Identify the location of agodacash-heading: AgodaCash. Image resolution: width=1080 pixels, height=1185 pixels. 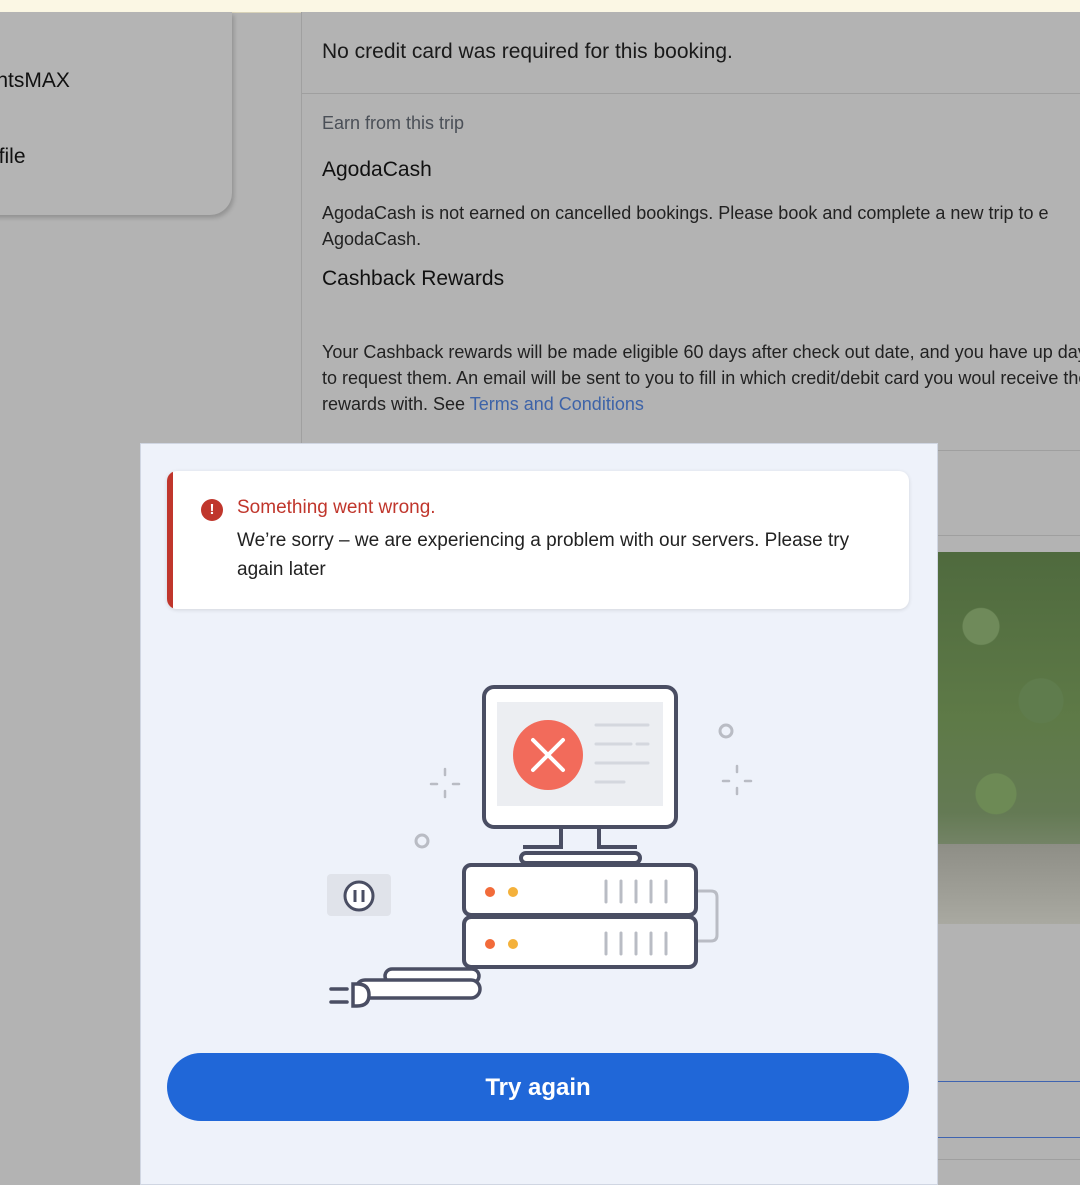
(377, 169).